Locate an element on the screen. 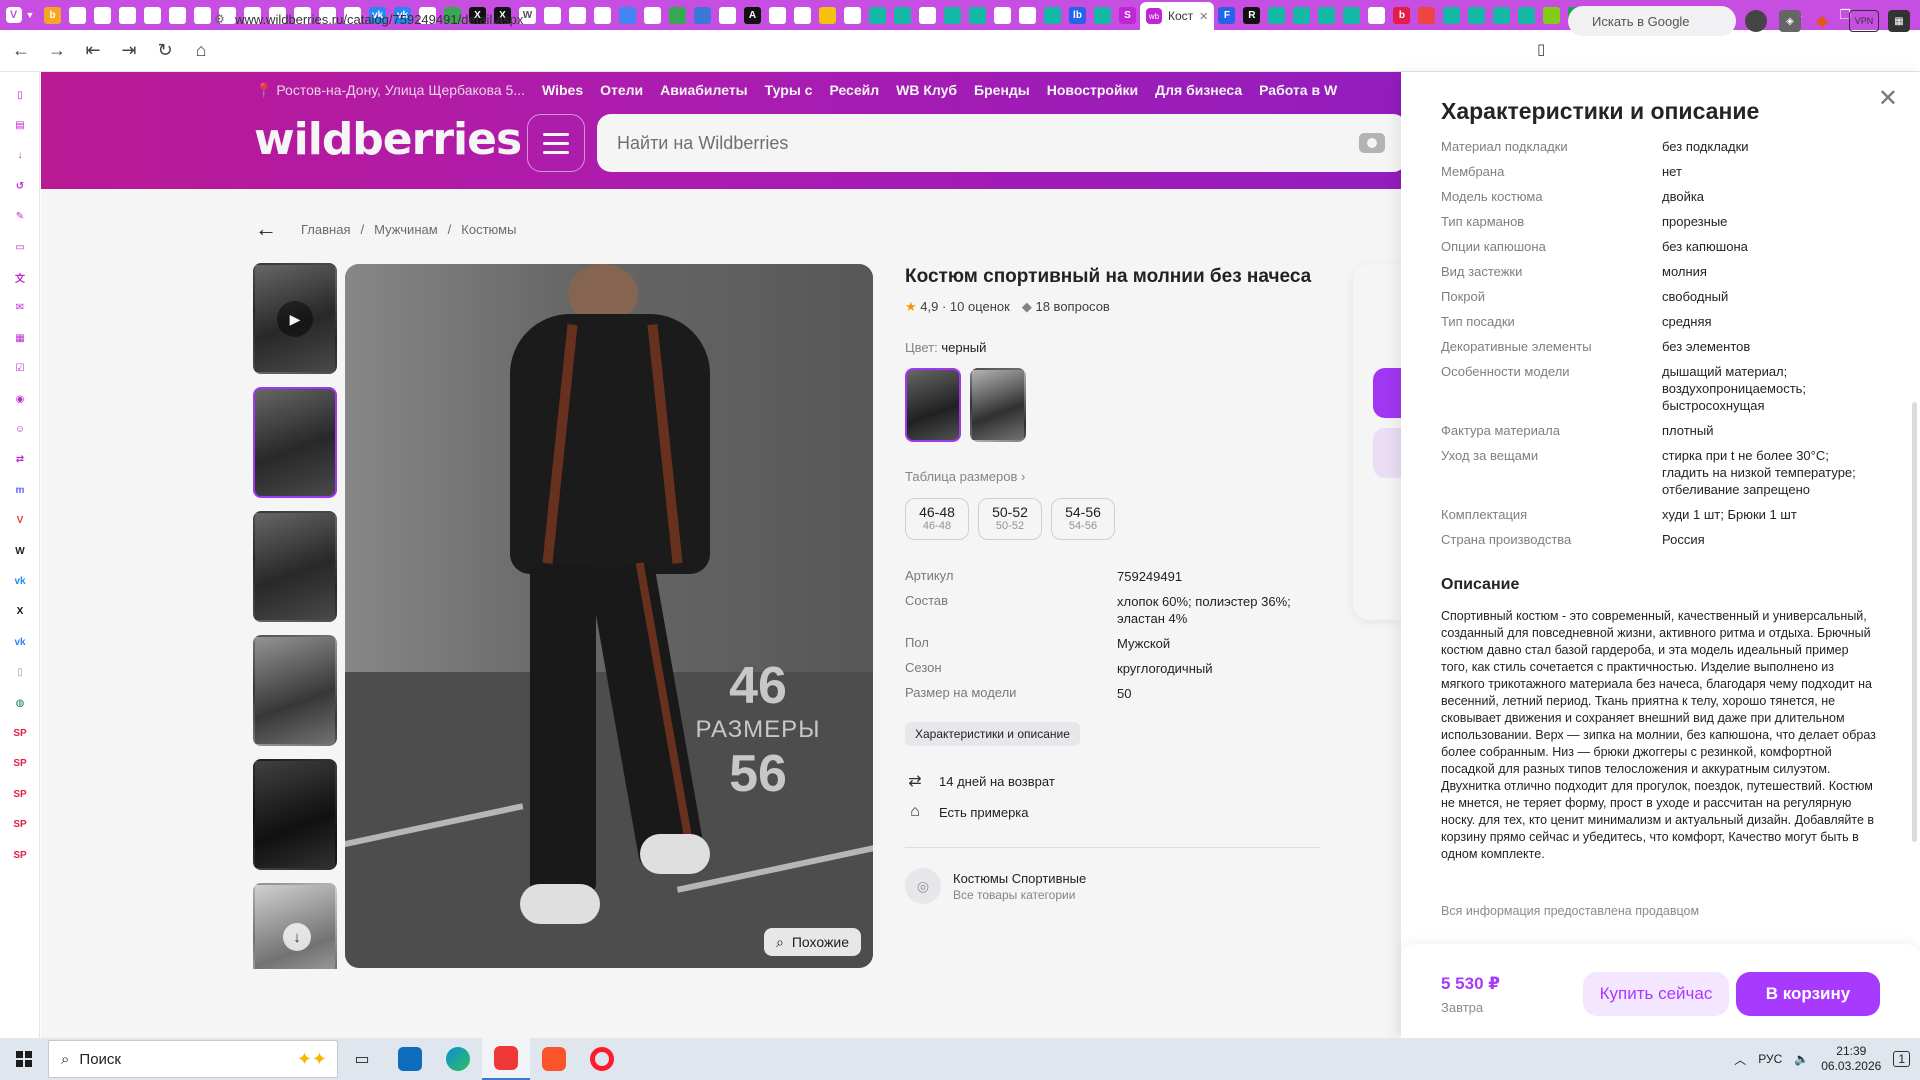 Image resolution: width=1920 pixels, height=1080 pixels. contacts-icon: ☺ is located at coordinates (20, 429).